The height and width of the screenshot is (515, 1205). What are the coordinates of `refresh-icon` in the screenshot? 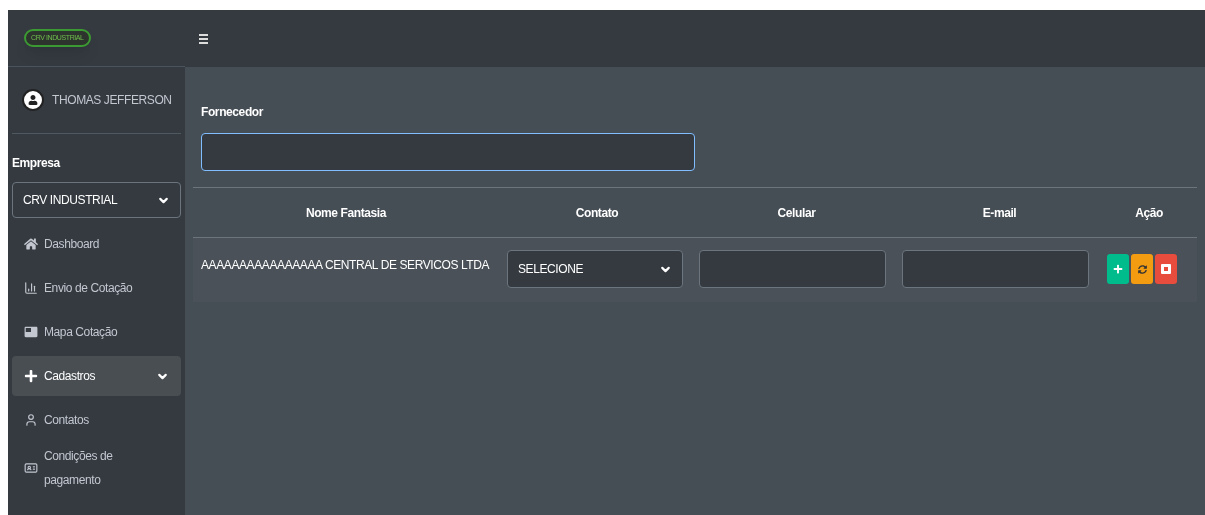 It's located at (1142, 269).